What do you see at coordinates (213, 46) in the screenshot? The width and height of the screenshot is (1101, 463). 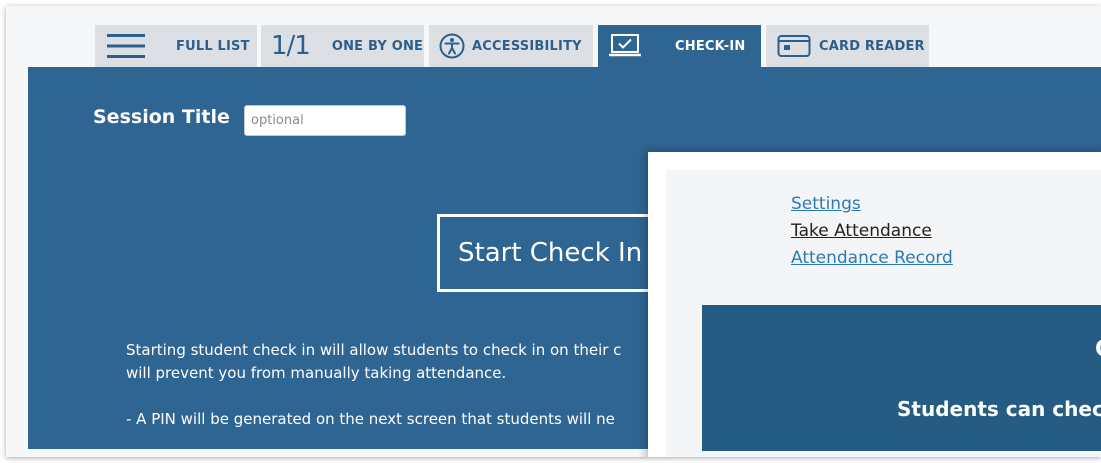 I see `tab-full-list-label: FULL LIST` at bounding box center [213, 46].